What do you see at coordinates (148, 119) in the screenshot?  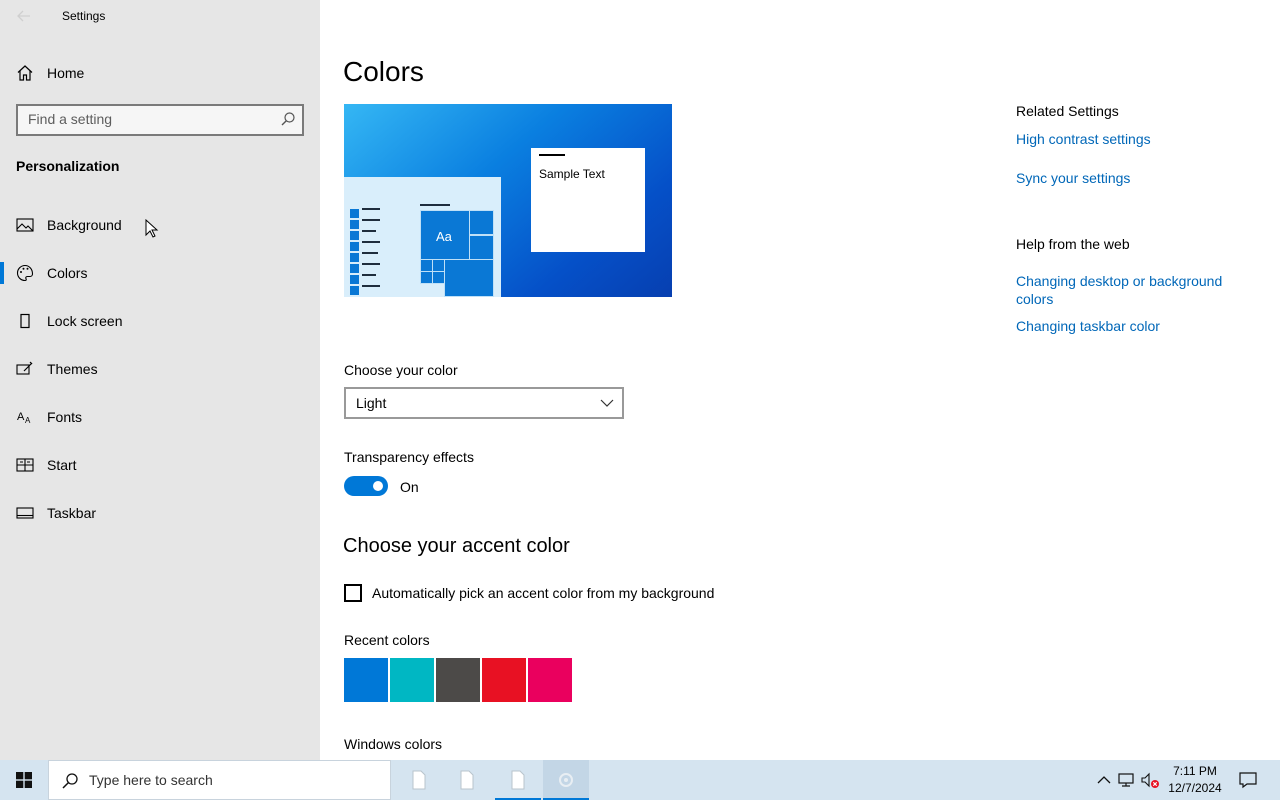 I see `find-setting-input` at bounding box center [148, 119].